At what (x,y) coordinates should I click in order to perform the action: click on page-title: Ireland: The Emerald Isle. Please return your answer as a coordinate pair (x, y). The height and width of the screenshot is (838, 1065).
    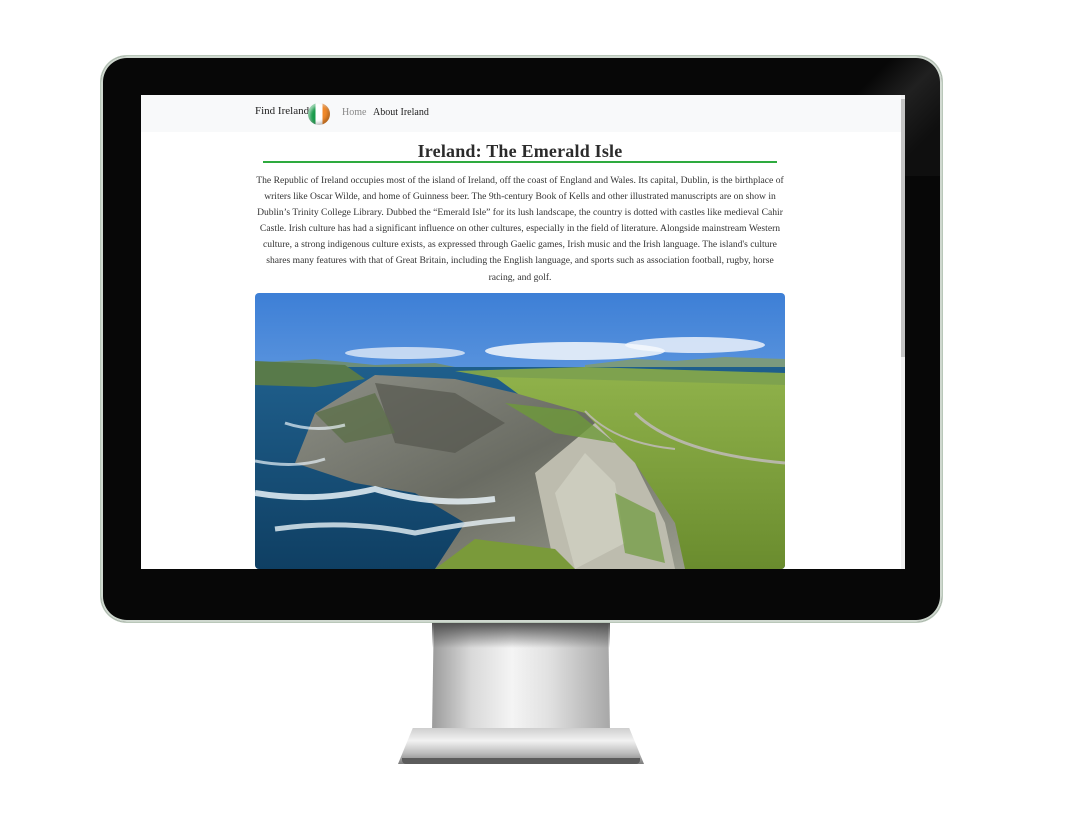
    Looking at the image, I should click on (520, 151).